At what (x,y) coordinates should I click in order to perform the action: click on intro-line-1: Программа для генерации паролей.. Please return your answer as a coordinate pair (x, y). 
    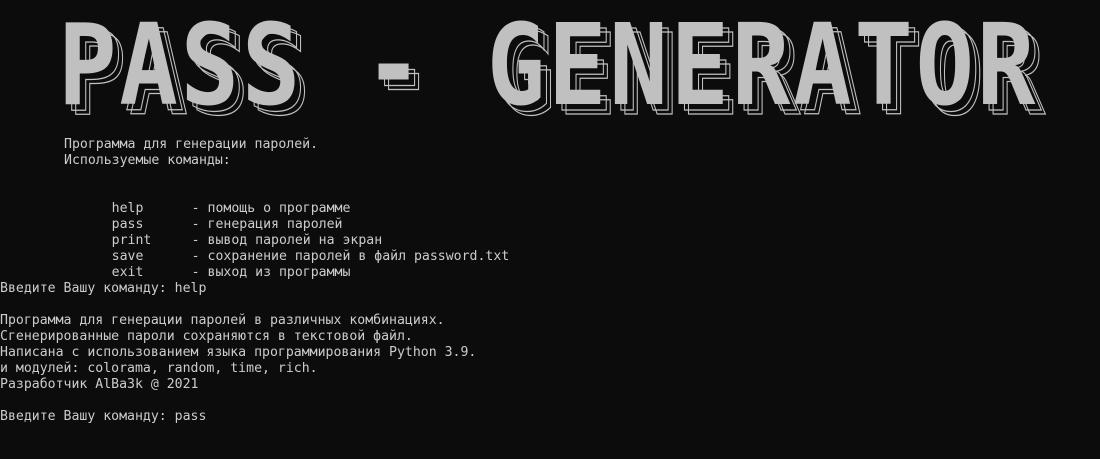
    Looking at the image, I should click on (191, 144).